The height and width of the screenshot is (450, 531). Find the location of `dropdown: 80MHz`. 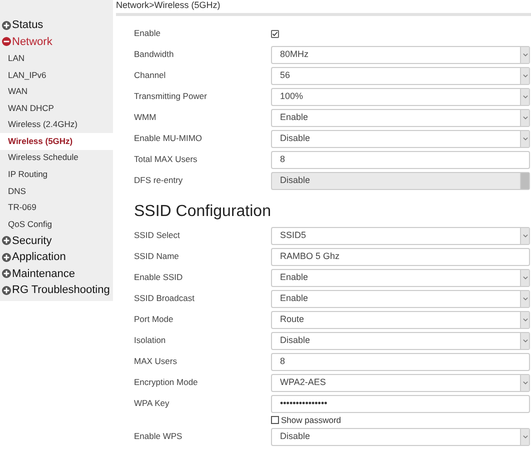

dropdown: 80MHz is located at coordinates (400, 55).